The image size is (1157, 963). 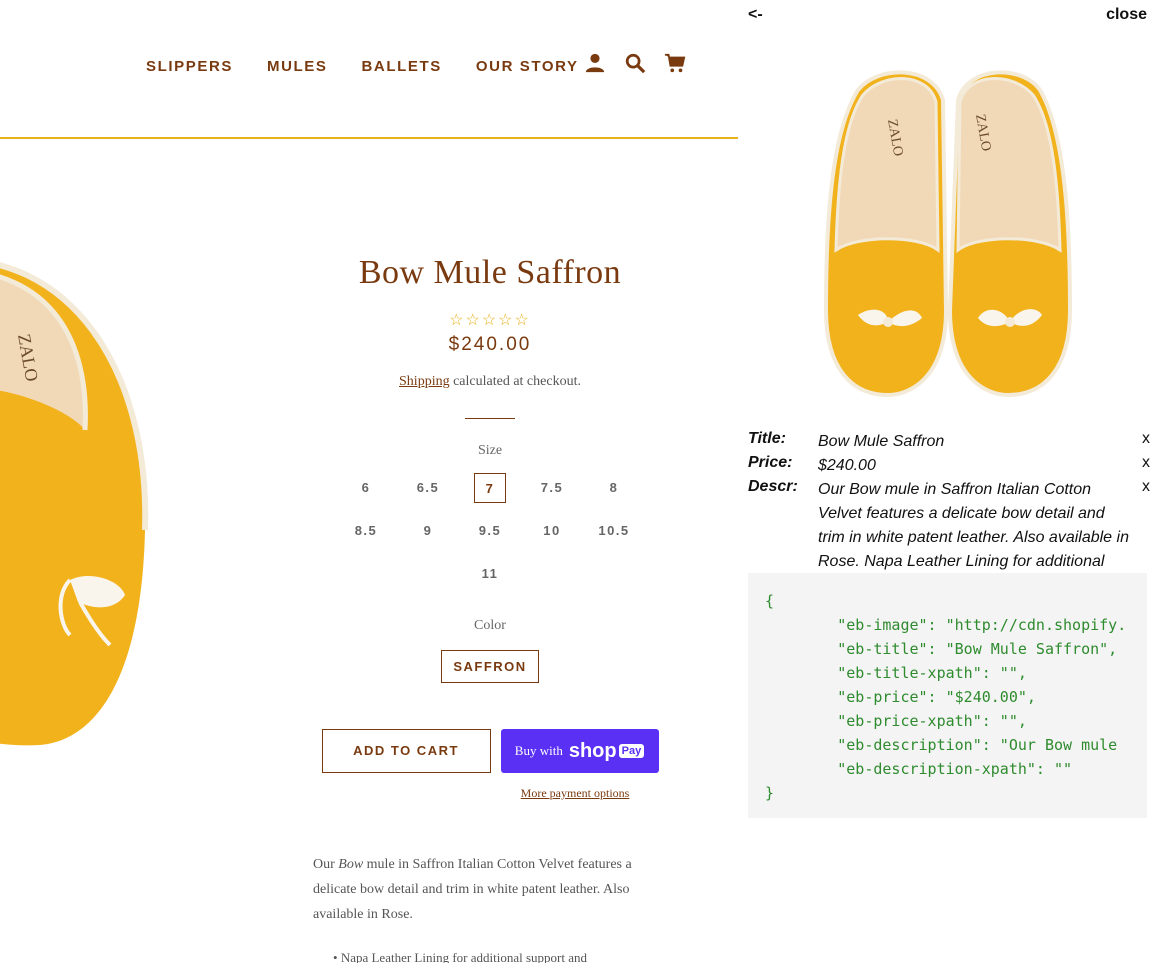 I want to click on user-icon, so click(x=596, y=64).